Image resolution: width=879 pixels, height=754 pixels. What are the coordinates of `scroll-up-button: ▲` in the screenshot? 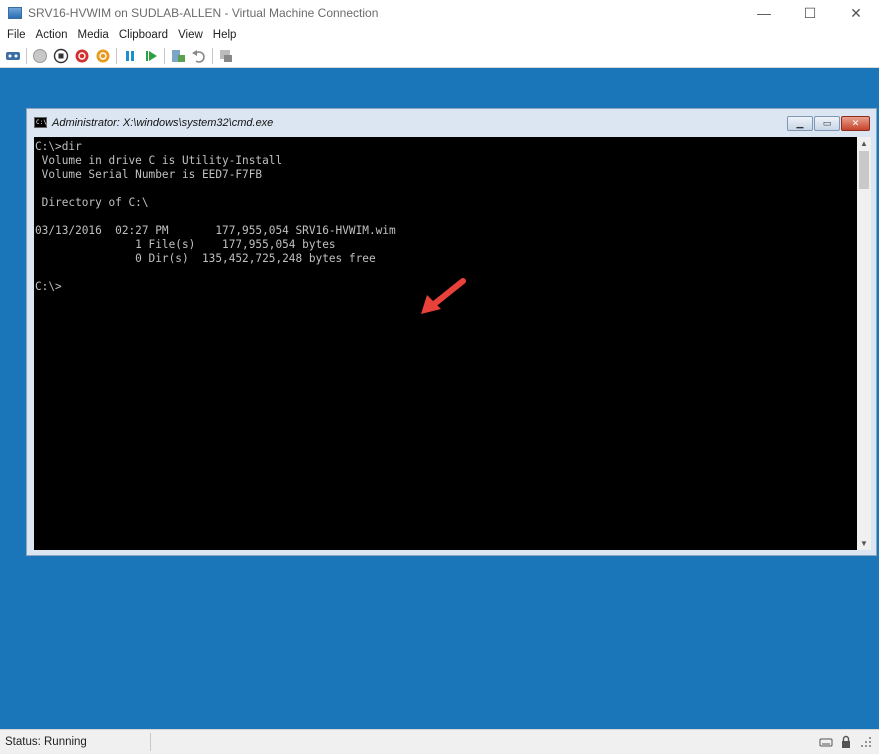 It's located at (864, 143).